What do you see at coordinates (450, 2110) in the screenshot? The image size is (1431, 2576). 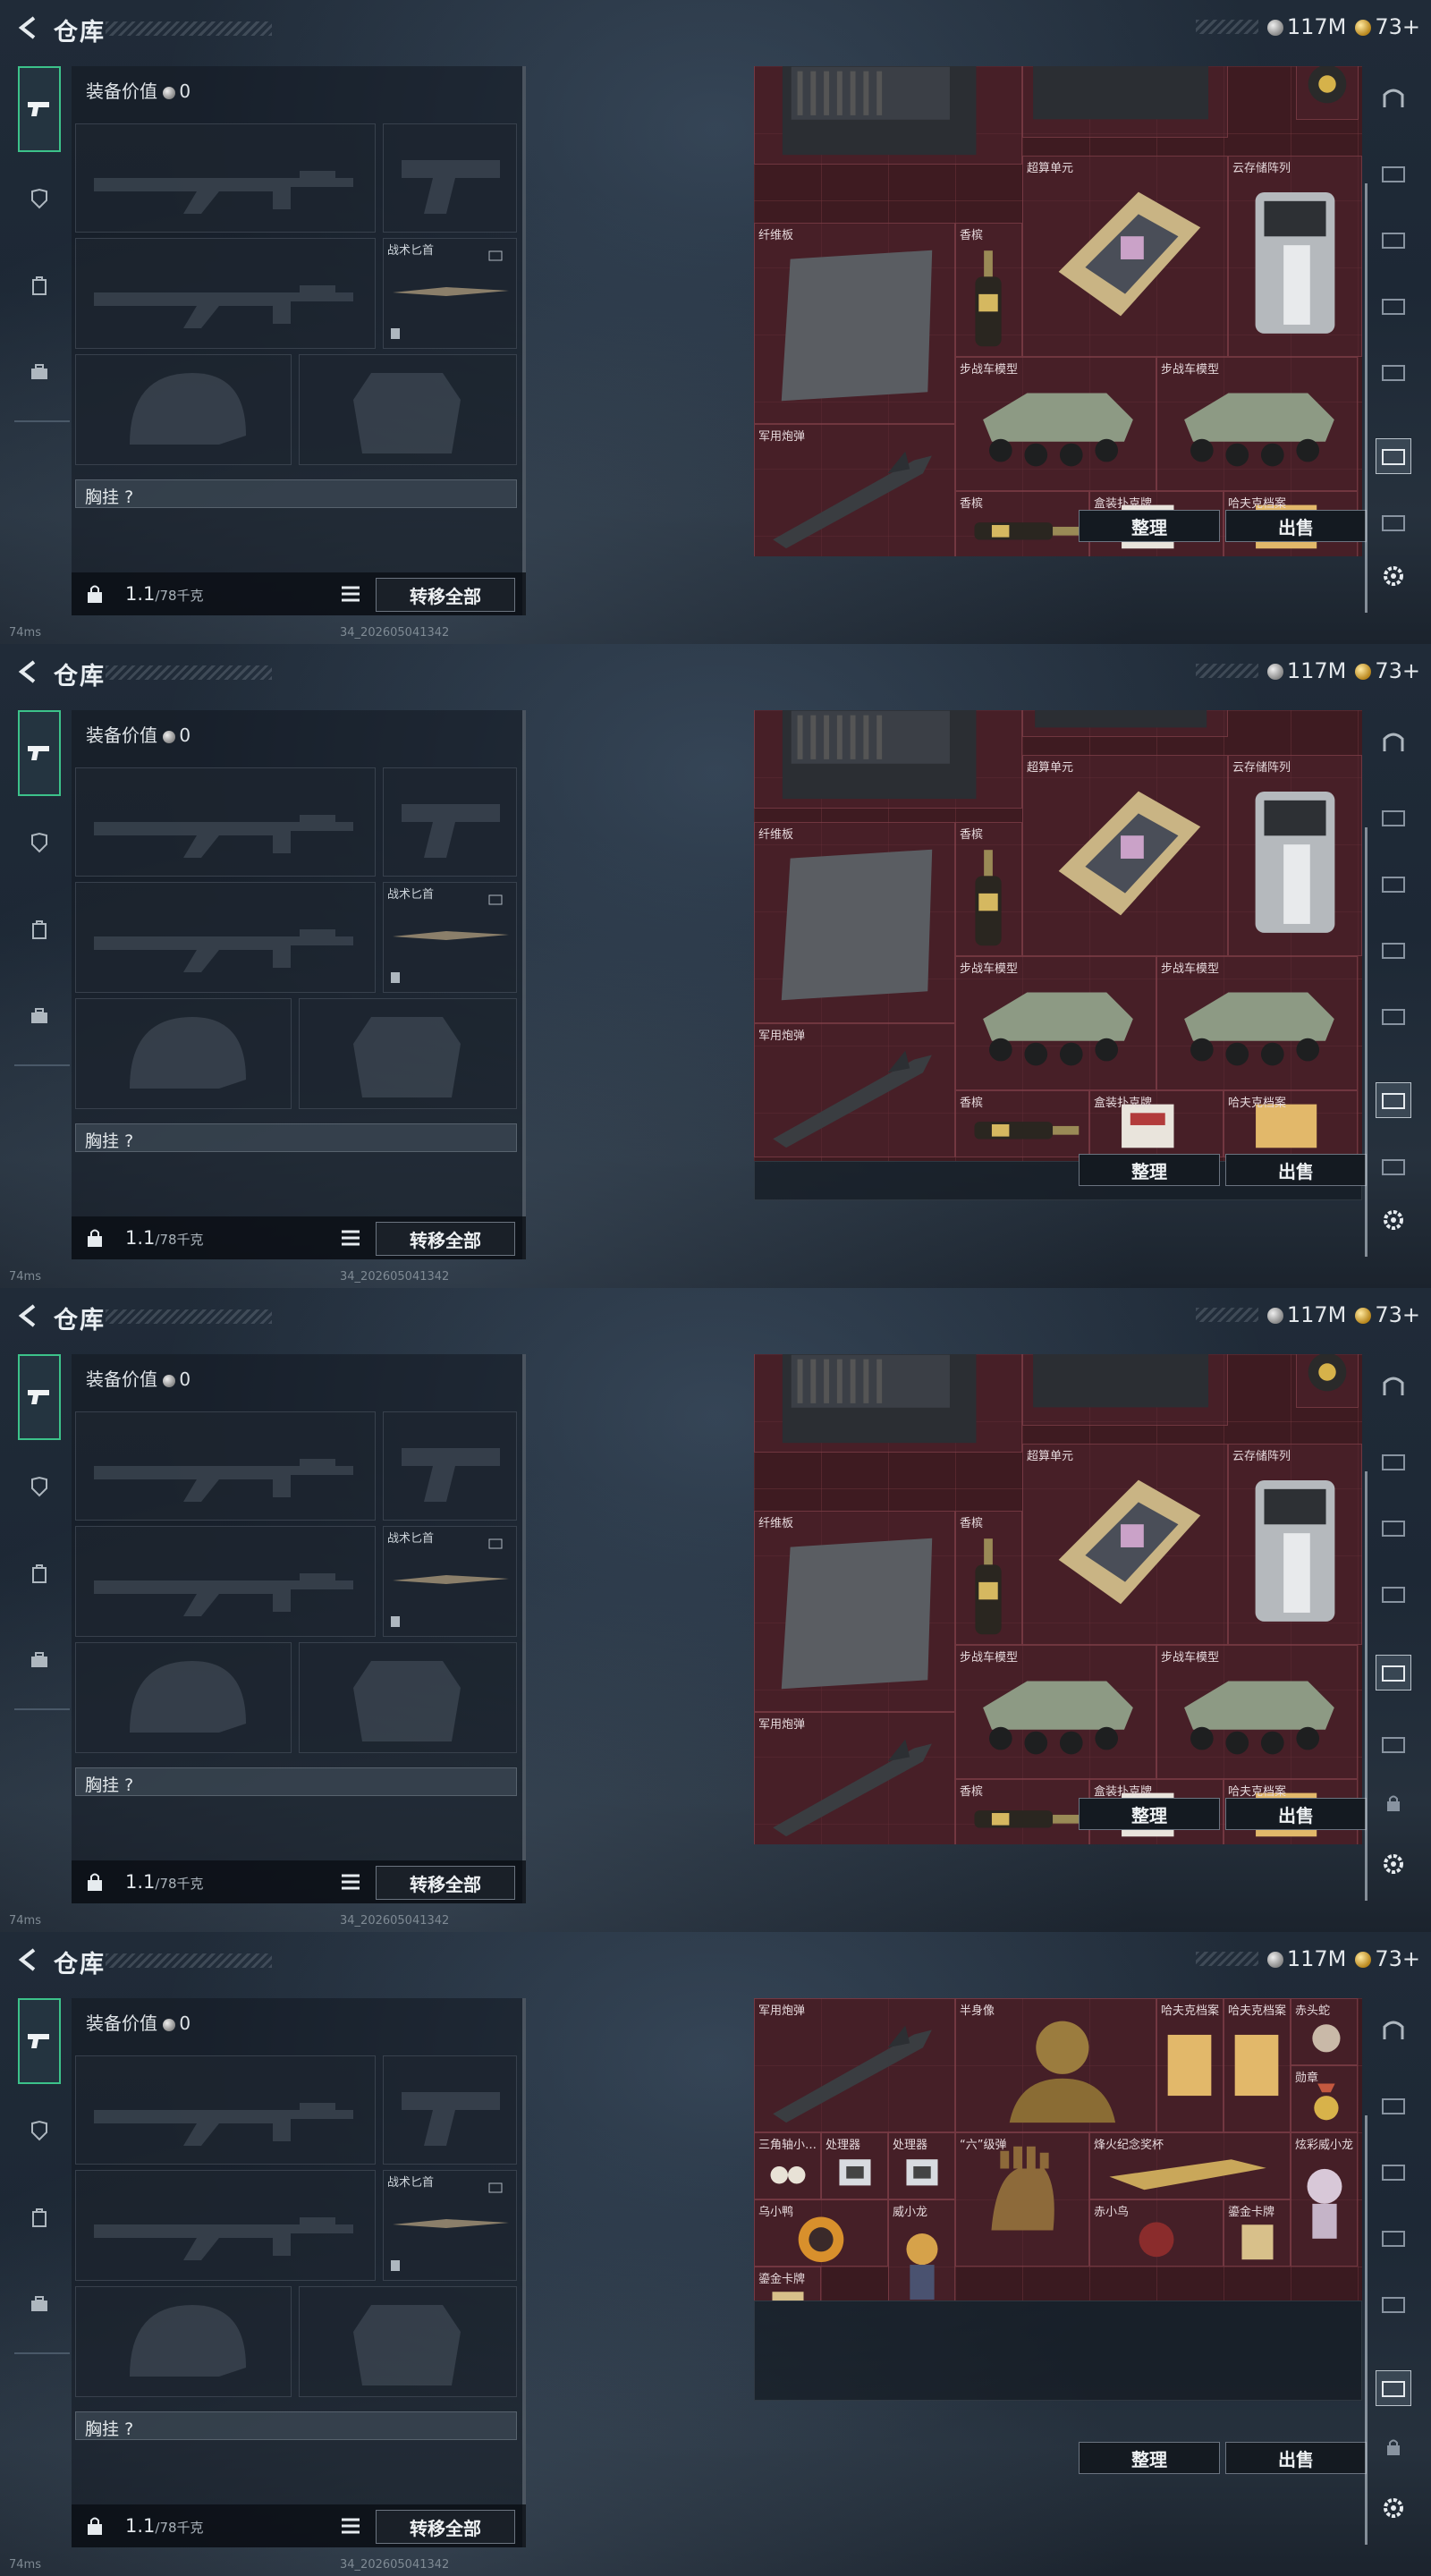 I see `secondary-weapon-slot` at bounding box center [450, 2110].